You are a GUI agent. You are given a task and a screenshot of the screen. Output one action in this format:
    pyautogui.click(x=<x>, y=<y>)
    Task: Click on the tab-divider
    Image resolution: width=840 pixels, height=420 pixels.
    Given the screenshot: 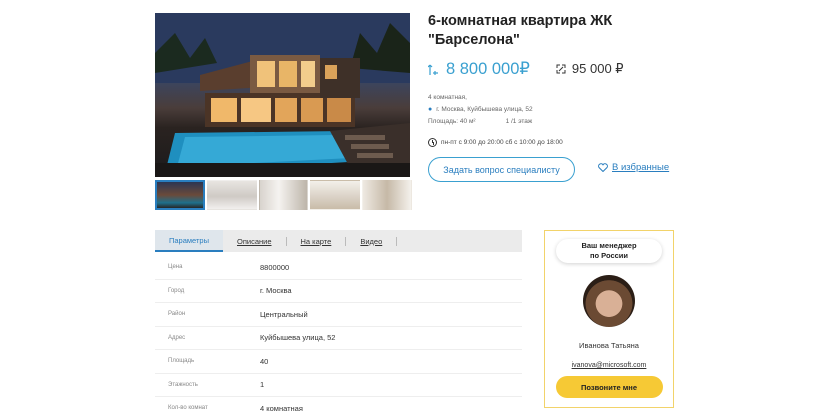 What is the action you would take?
    pyautogui.click(x=397, y=241)
    